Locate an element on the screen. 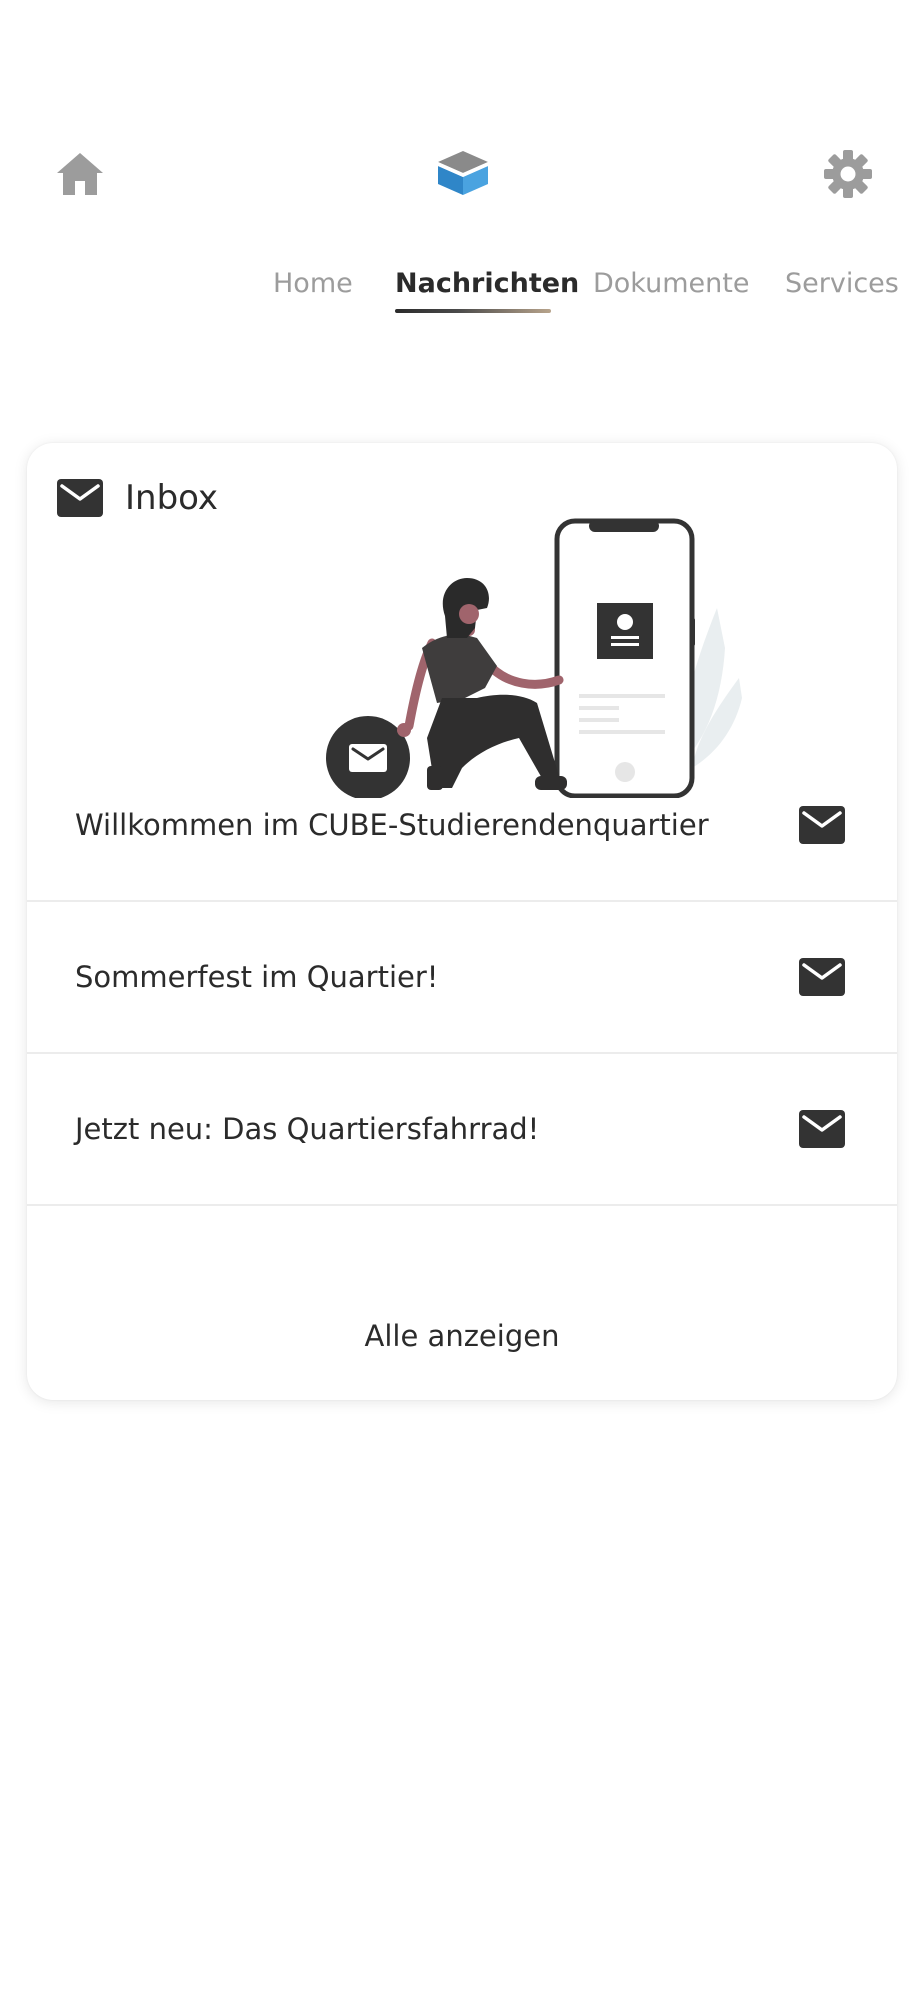  message-row: Willkommen im CUBE-Studierendenquartier is located at coordinates (462, 825).